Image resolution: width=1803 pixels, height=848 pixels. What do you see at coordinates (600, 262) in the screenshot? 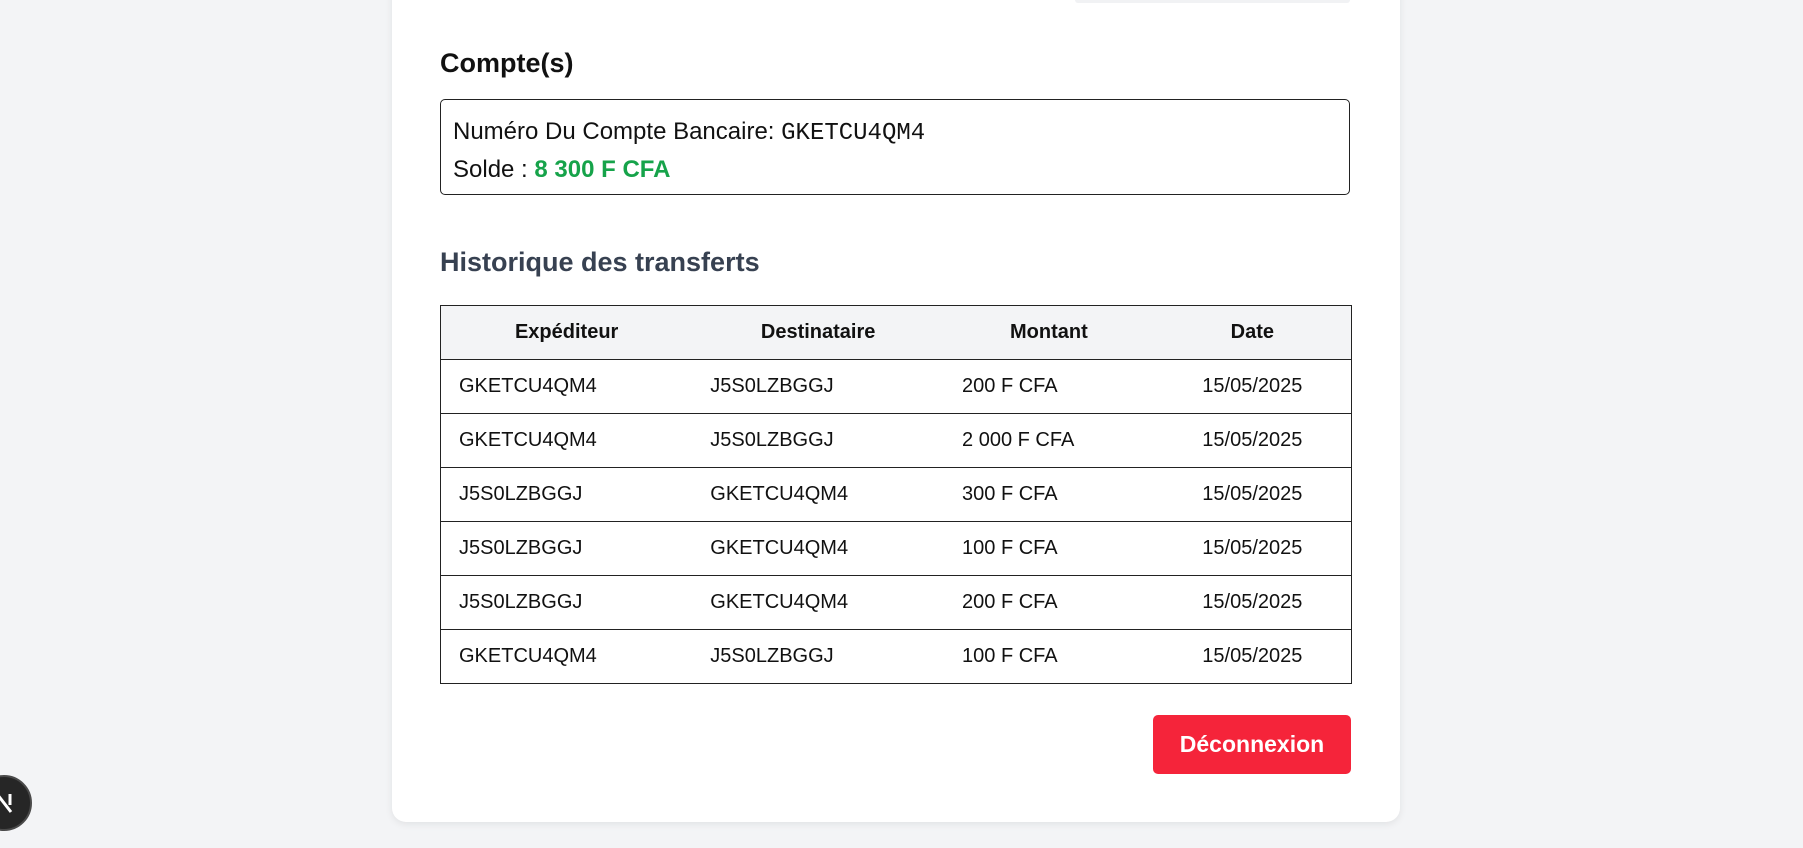
I see `transfer-history-title: Historique des transferts` at bounding box center [600, 262].